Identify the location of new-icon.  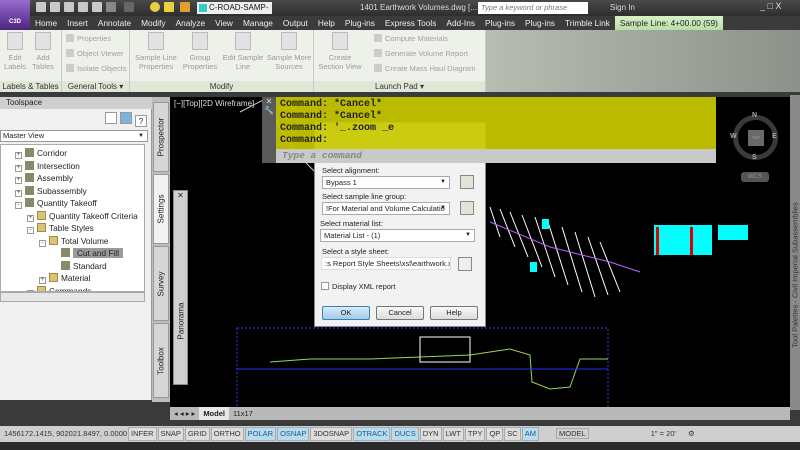
(41, 7).